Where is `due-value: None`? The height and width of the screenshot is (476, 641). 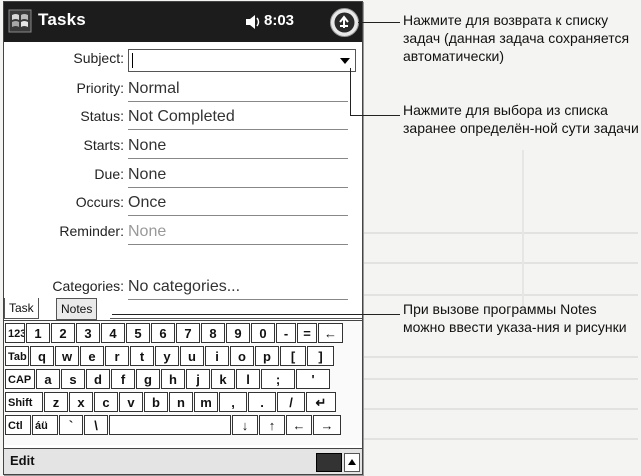 due-value: None is located at coordinates (238, 176).